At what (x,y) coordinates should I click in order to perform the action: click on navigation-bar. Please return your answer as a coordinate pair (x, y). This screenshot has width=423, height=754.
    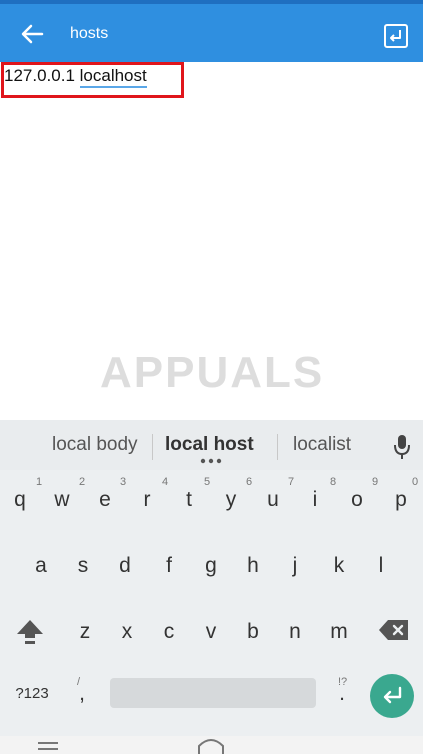
    Looking at the image, I should click on (211, 745).